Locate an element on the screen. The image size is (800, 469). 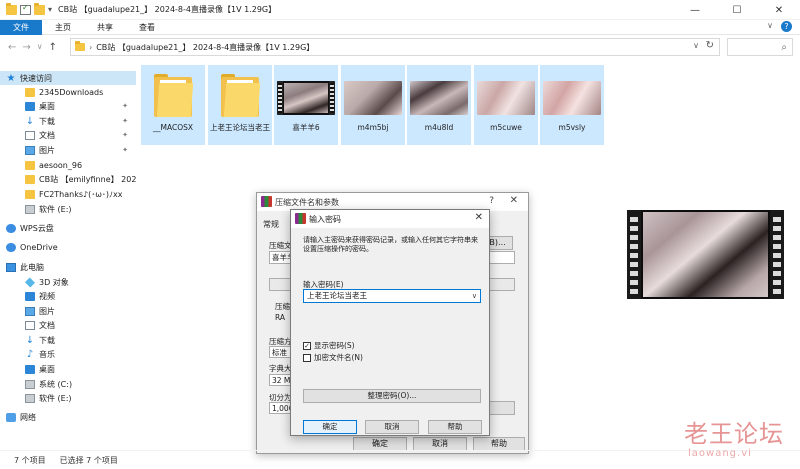
up-arrow-icon: ↑ is located at coordinates (53, 47).